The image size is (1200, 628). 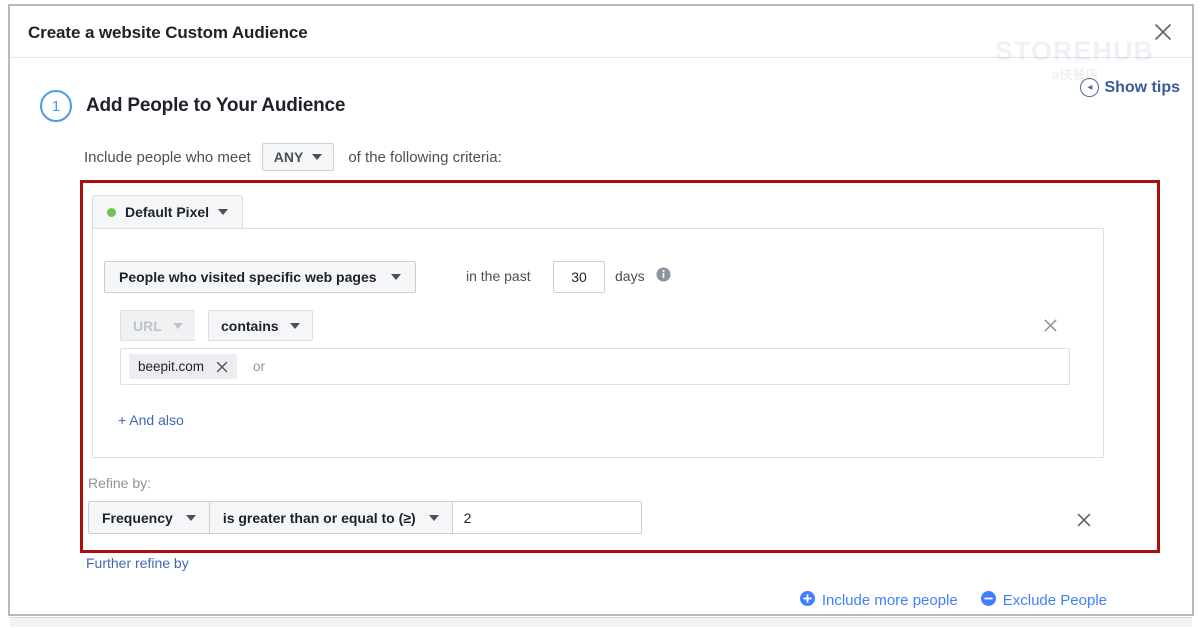 I want to click on retention-days-input, so click(x=579, y=277).